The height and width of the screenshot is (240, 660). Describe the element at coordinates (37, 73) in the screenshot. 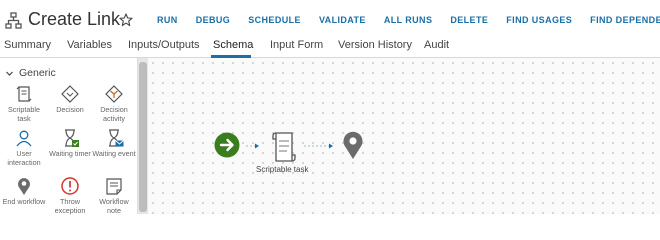

I see `palette-group-label: Generic` at that location.